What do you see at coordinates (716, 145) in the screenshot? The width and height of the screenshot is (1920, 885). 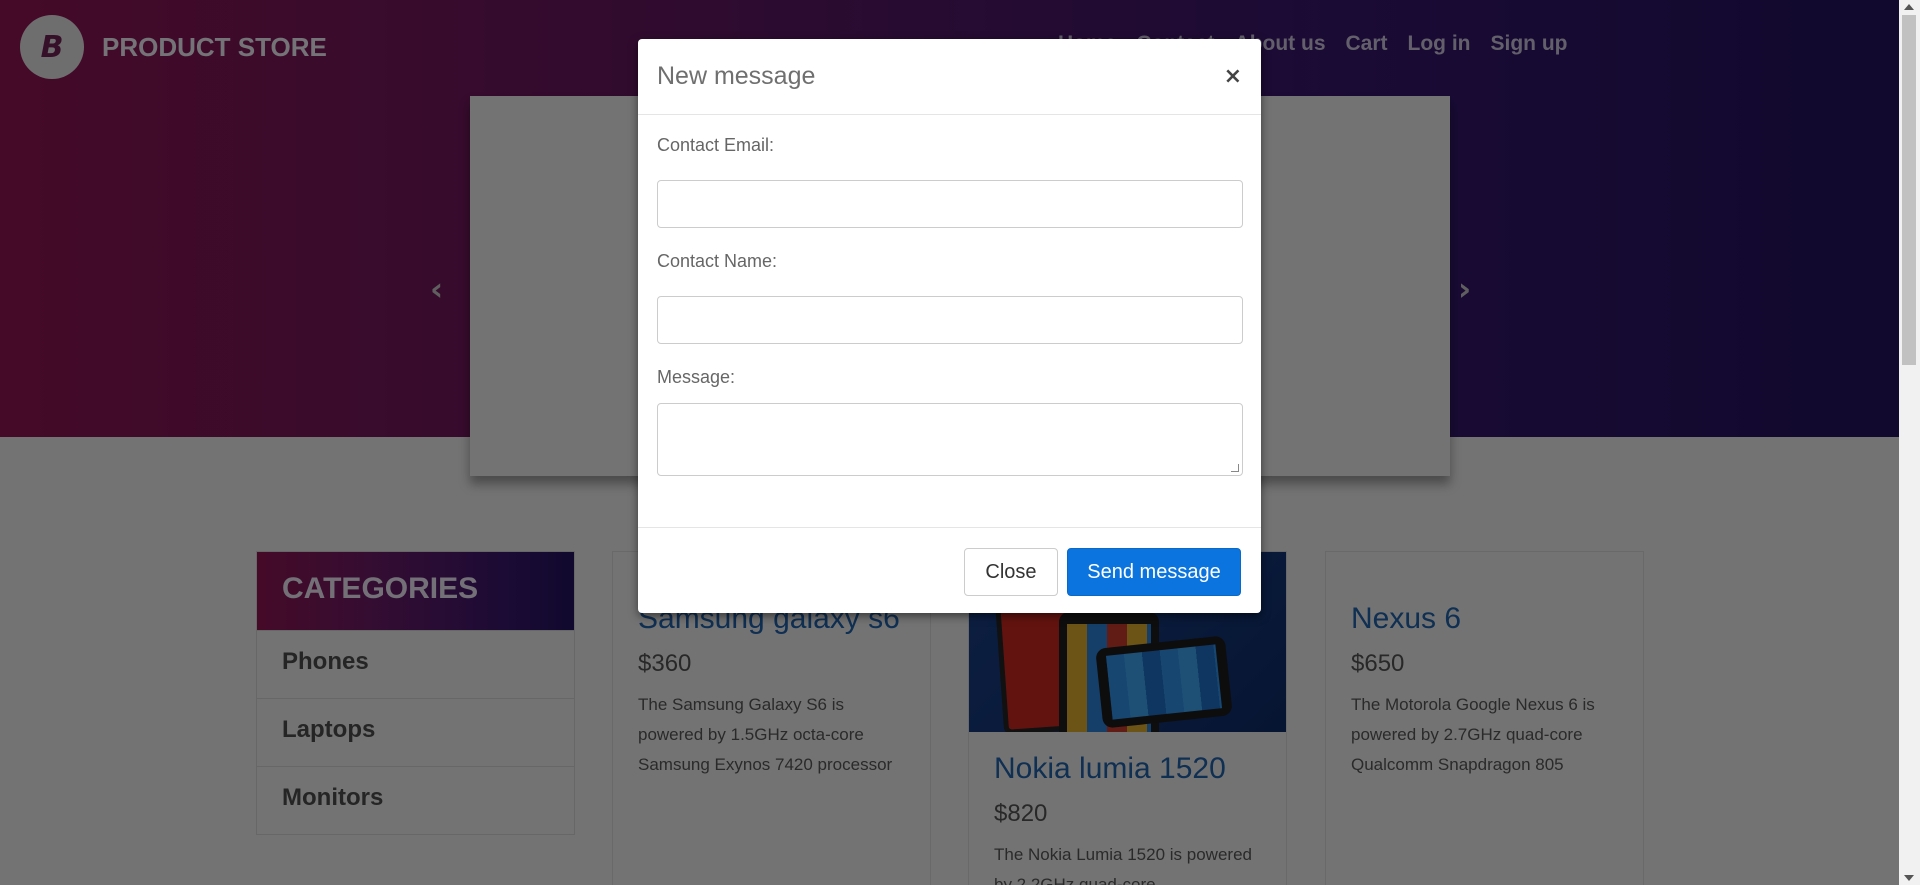 I see `contact-email-label: Contact Email:` at bounding box center [716, 145].